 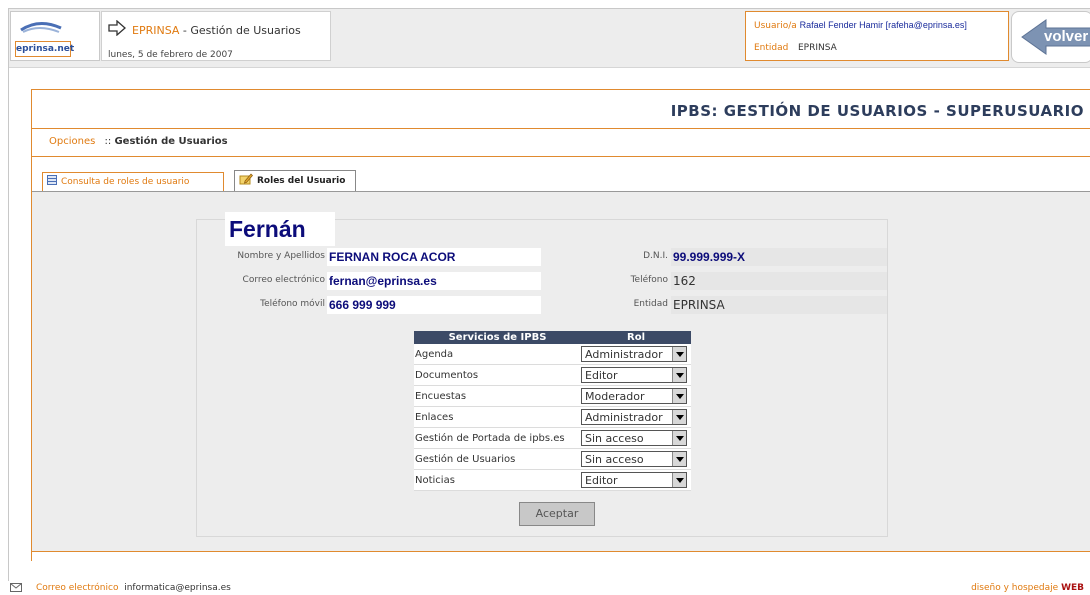 I want to click on back-button: volver, so click(x=1050, y=37).